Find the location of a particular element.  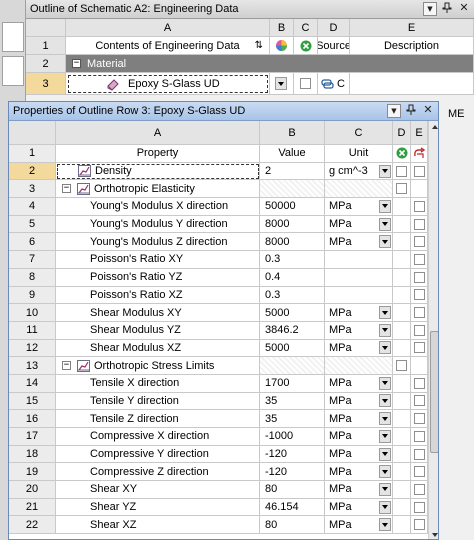

property-value-cell: 80 is located at coordinates (292, 490).